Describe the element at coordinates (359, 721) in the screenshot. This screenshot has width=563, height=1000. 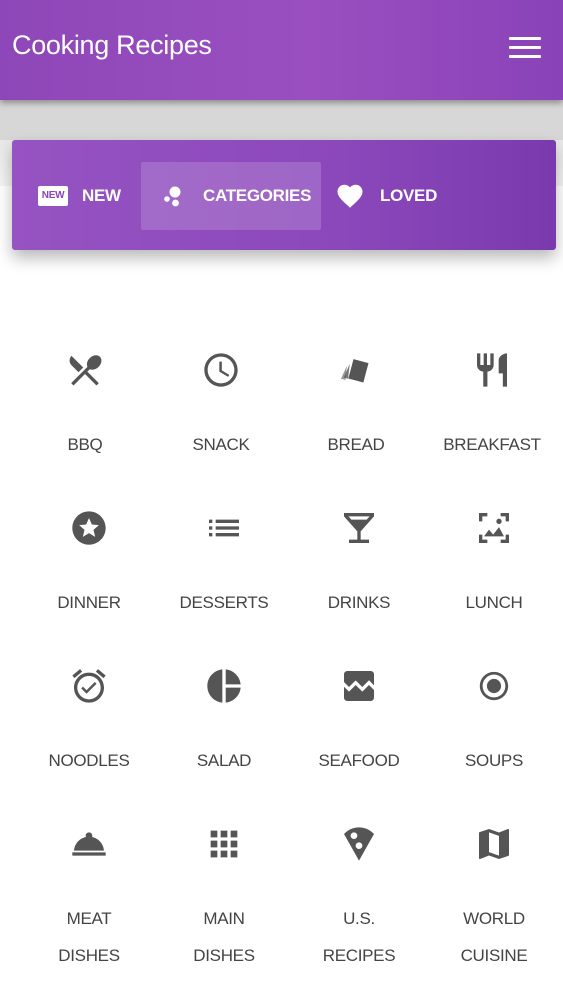
I see `category-seafood: SEAFOOD` at that location.